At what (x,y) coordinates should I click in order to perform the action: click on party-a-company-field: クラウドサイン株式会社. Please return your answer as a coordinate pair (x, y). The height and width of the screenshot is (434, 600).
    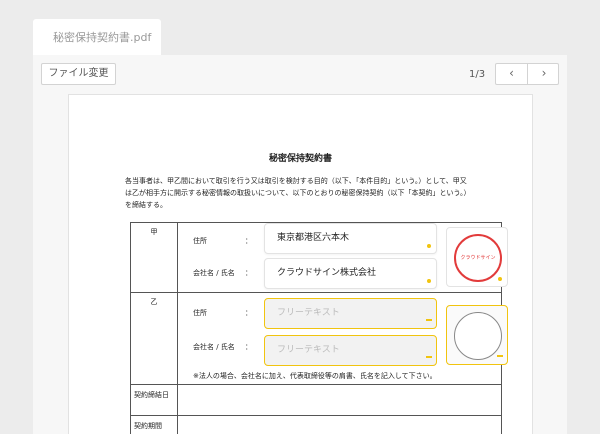
    Looking at the image, I should click on (350, 273).